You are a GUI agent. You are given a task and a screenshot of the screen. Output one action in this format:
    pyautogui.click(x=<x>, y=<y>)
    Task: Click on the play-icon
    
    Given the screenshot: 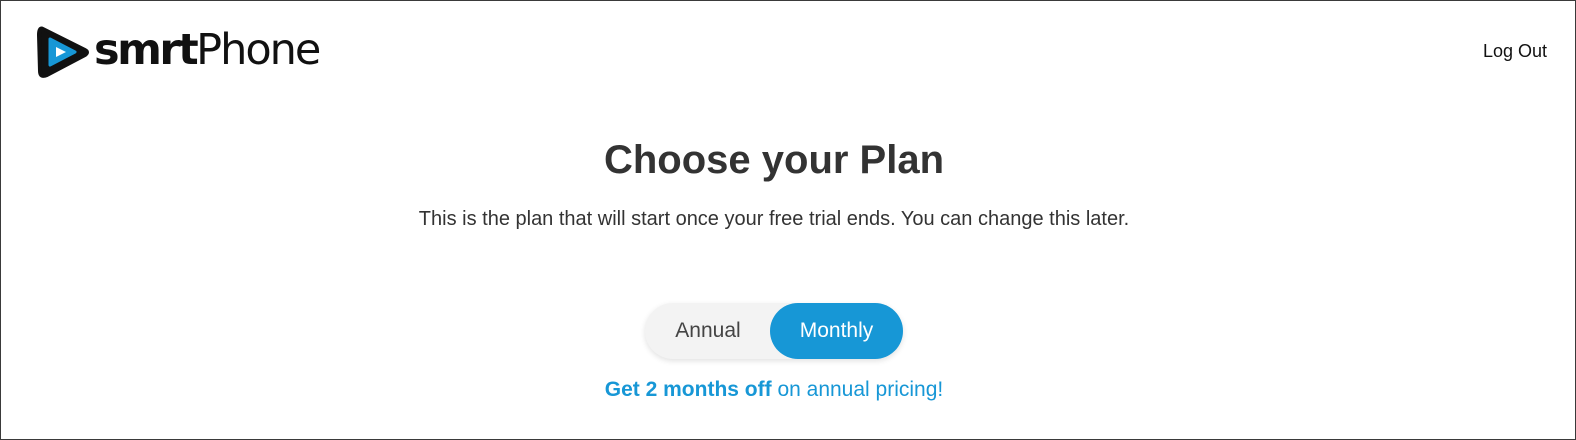 What is the action you would take?
    pyautogui.click(x=63, y=52)
    